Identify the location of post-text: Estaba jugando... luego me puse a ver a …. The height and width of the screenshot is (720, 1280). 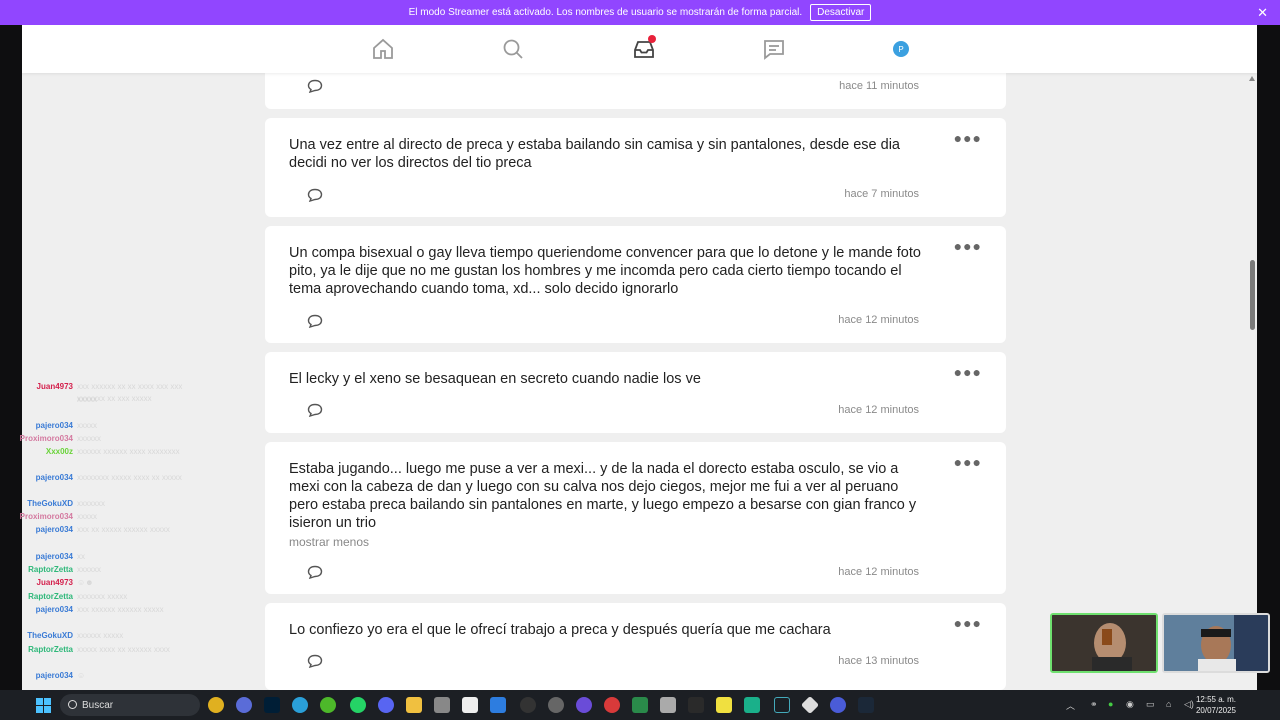
(603, 496).